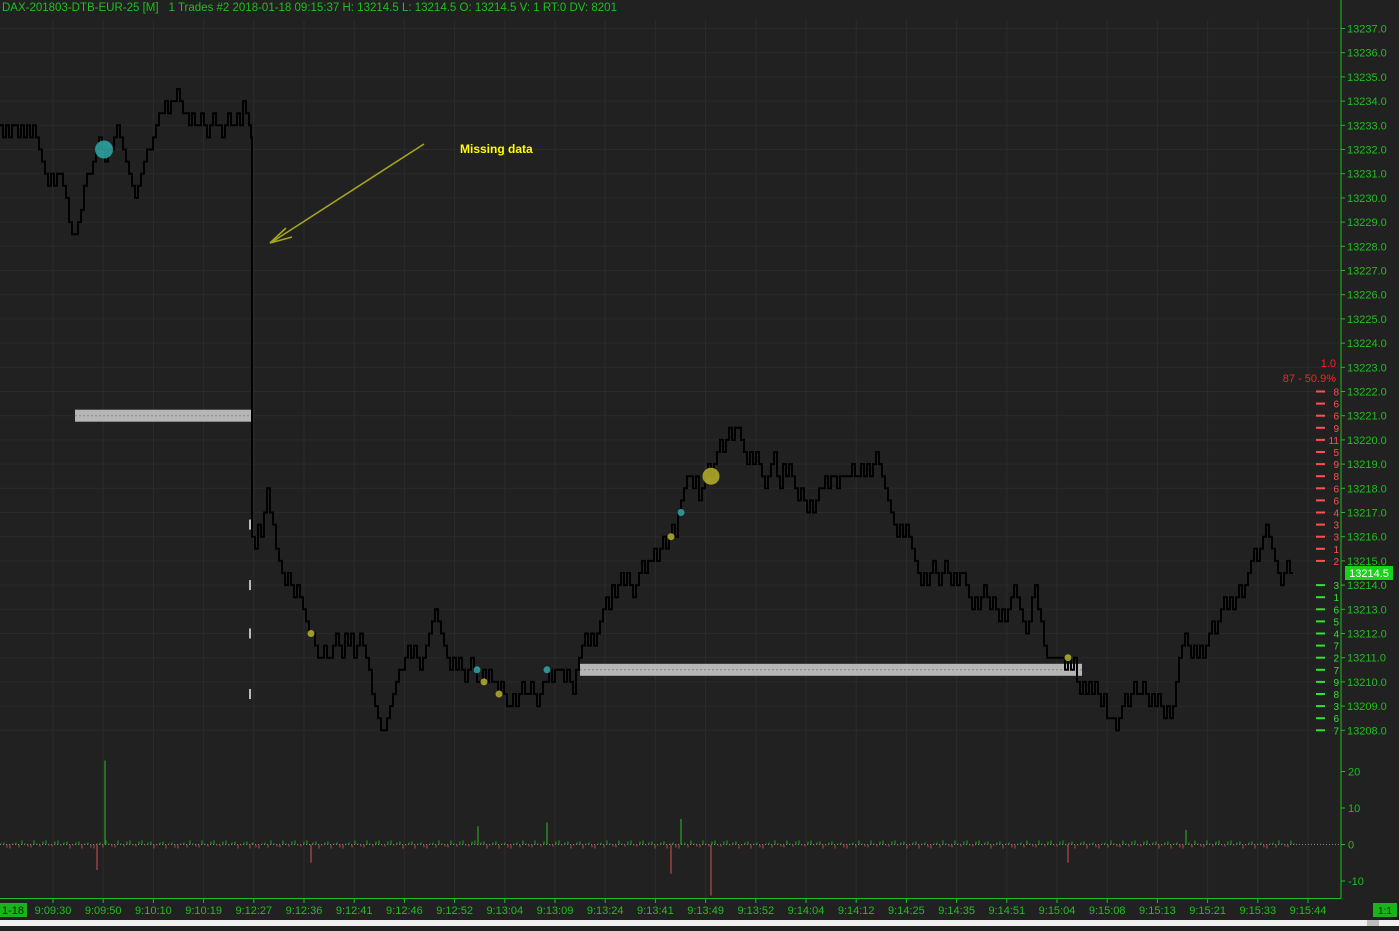 The width and height of the screenshot is (1399, 931). What do you see at coordinates (1309, 371) in the screenshot?
I see `order-stats: 1.0 87 - 50.9%` at bounding box center [1309, 371].